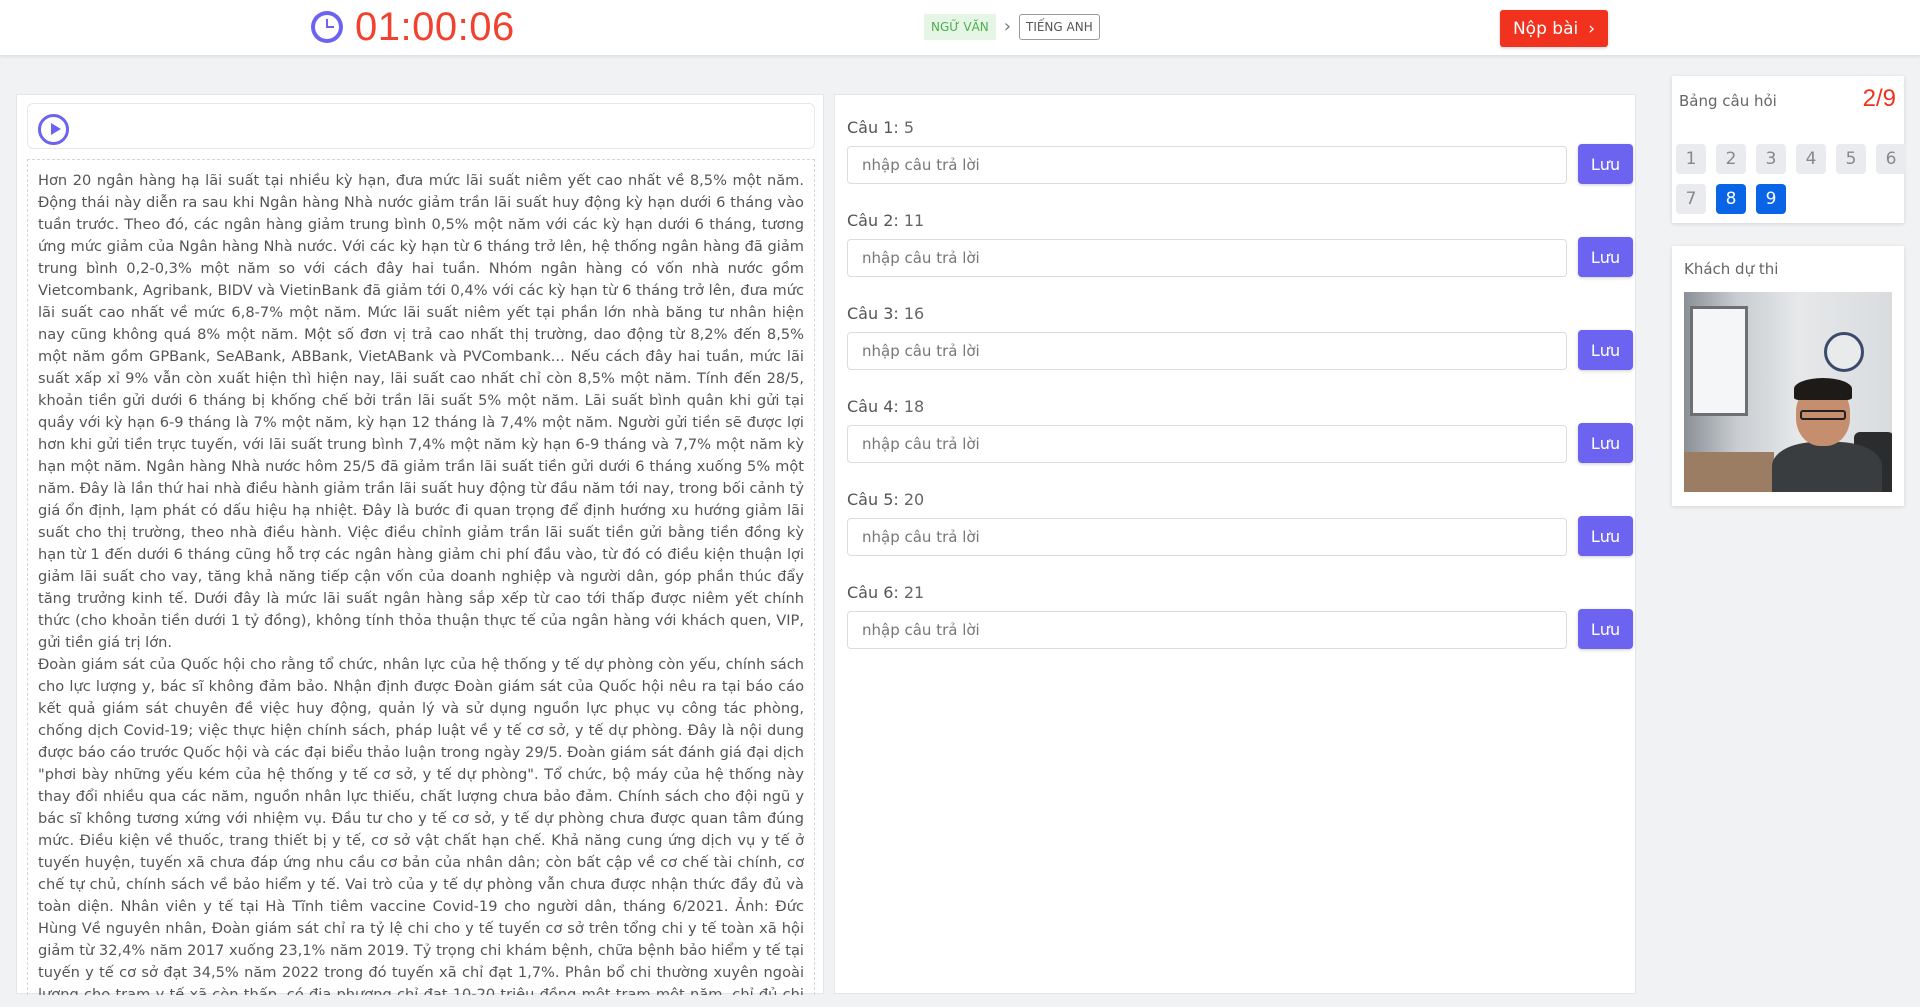 The width and height of the screenshot is (1920, 1007). I want to click on question-board: Bảng câu hỏi 2/9 1 2 3 4 5 6 7 8 9, so click(1789, 149).